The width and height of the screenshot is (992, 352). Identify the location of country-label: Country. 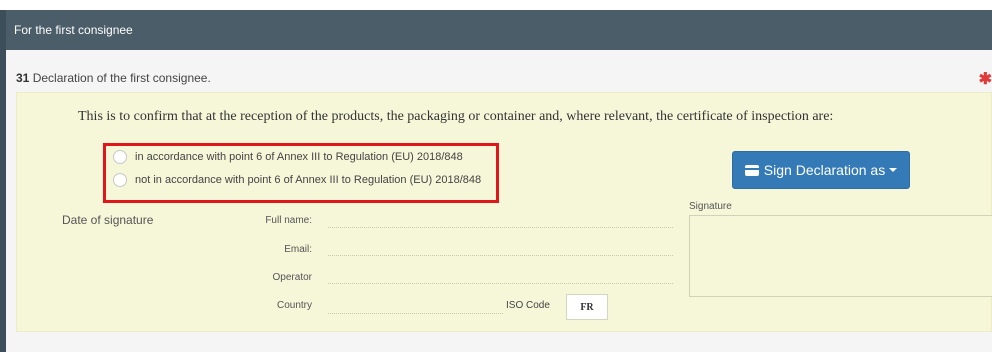
(294, 305).